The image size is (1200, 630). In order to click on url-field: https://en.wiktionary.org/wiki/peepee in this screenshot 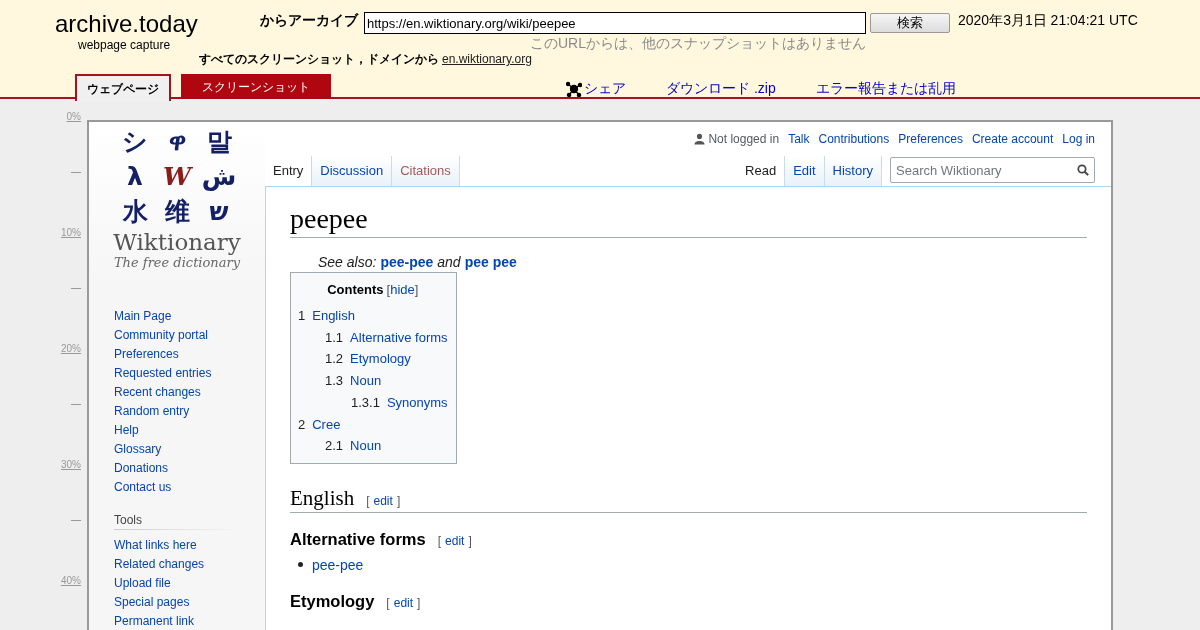, I will do `click(615, 23)`.